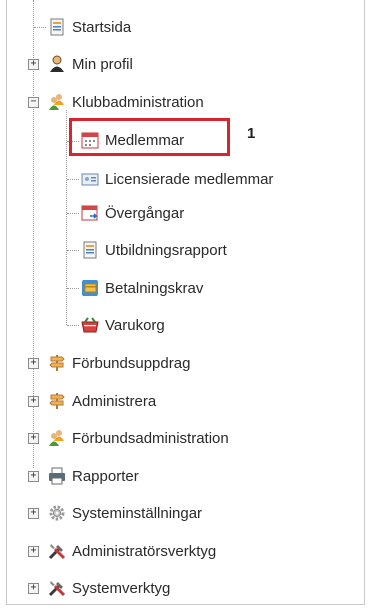 The width and height of the screenshot is (370, 609). I want to click on report-icon, so click(90, 250).